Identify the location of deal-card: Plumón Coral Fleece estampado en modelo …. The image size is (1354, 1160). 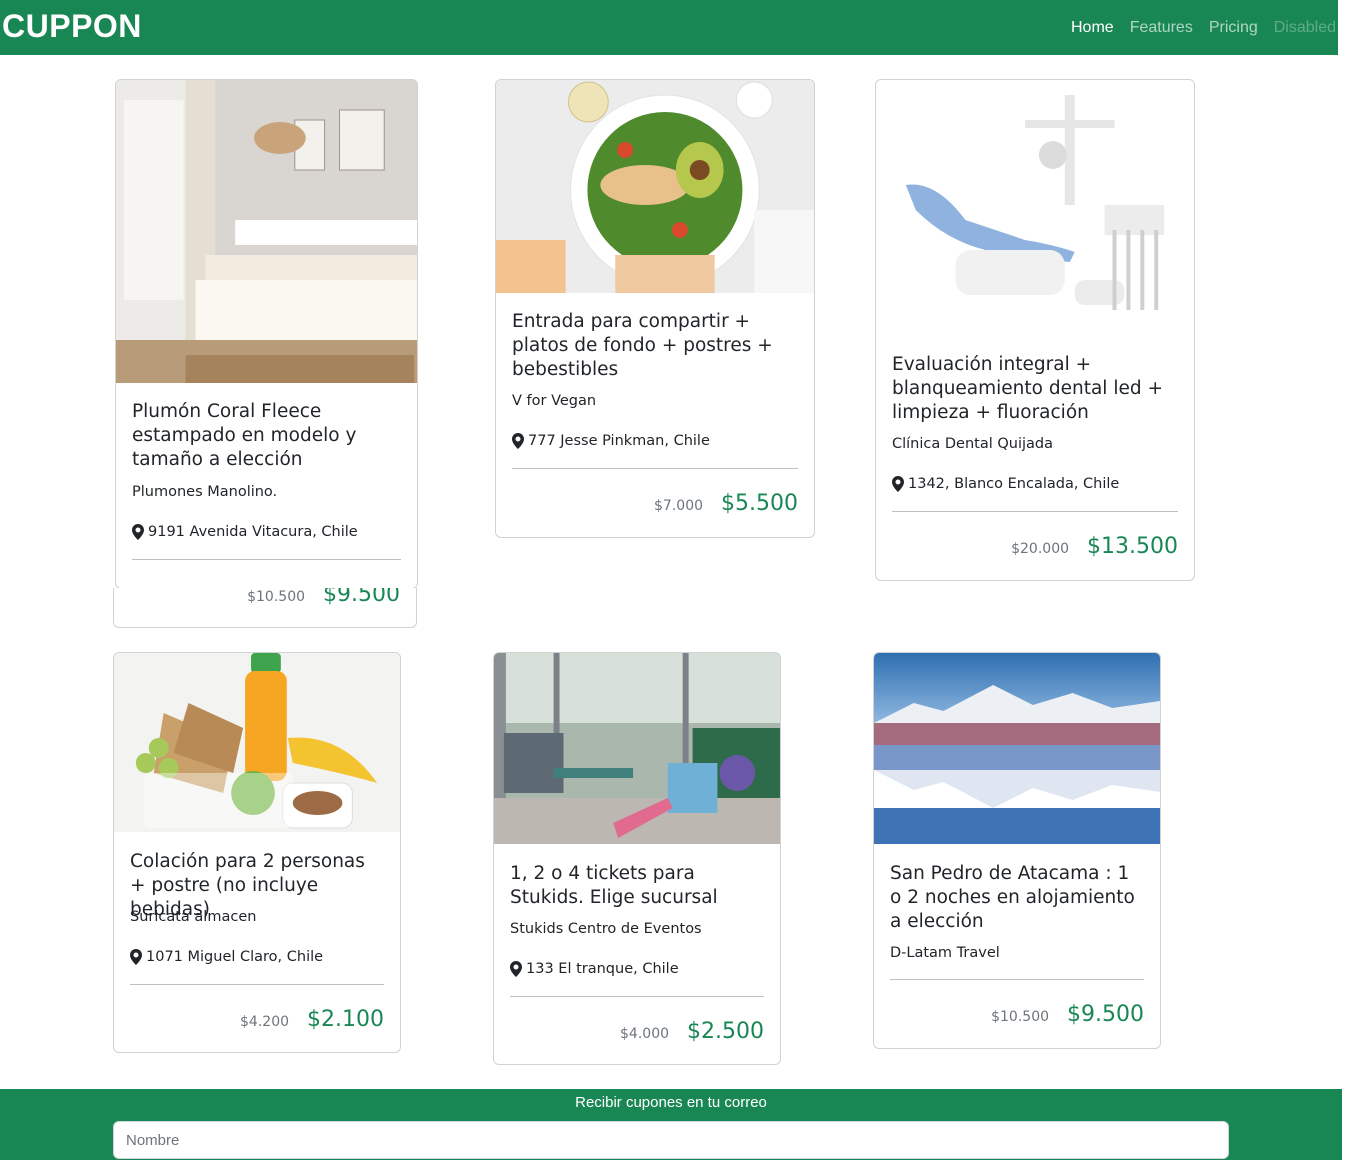
(266, 334).